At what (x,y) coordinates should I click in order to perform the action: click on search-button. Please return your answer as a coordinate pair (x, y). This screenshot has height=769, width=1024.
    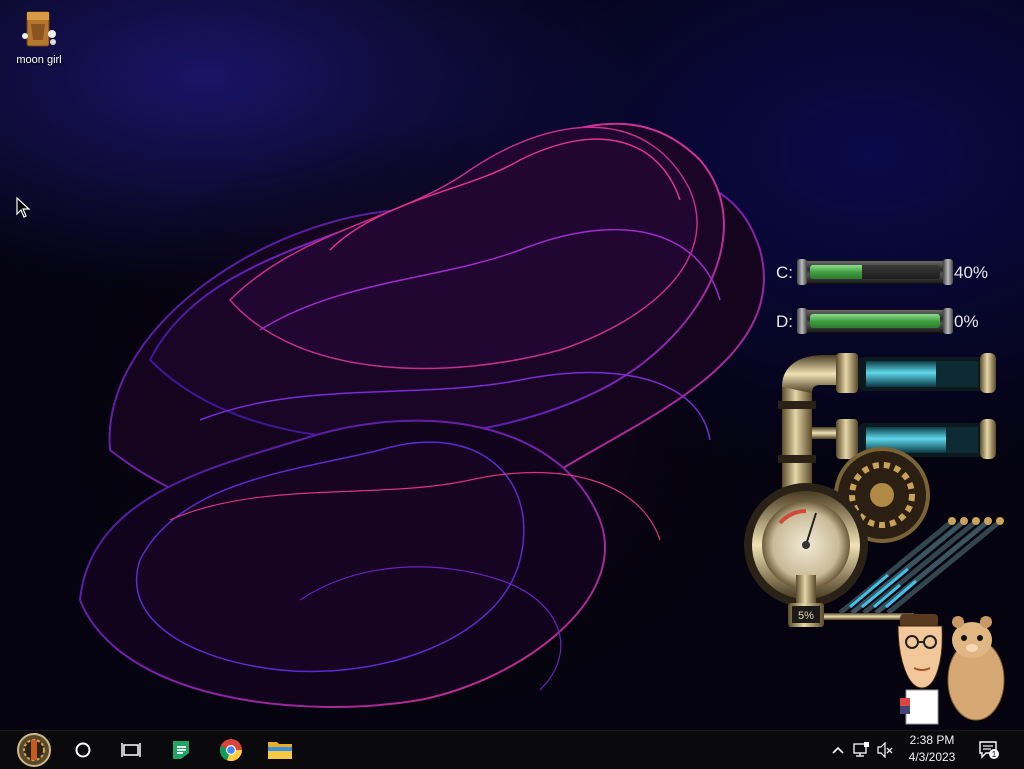
    Looking at the image, I should click on (83, 750).